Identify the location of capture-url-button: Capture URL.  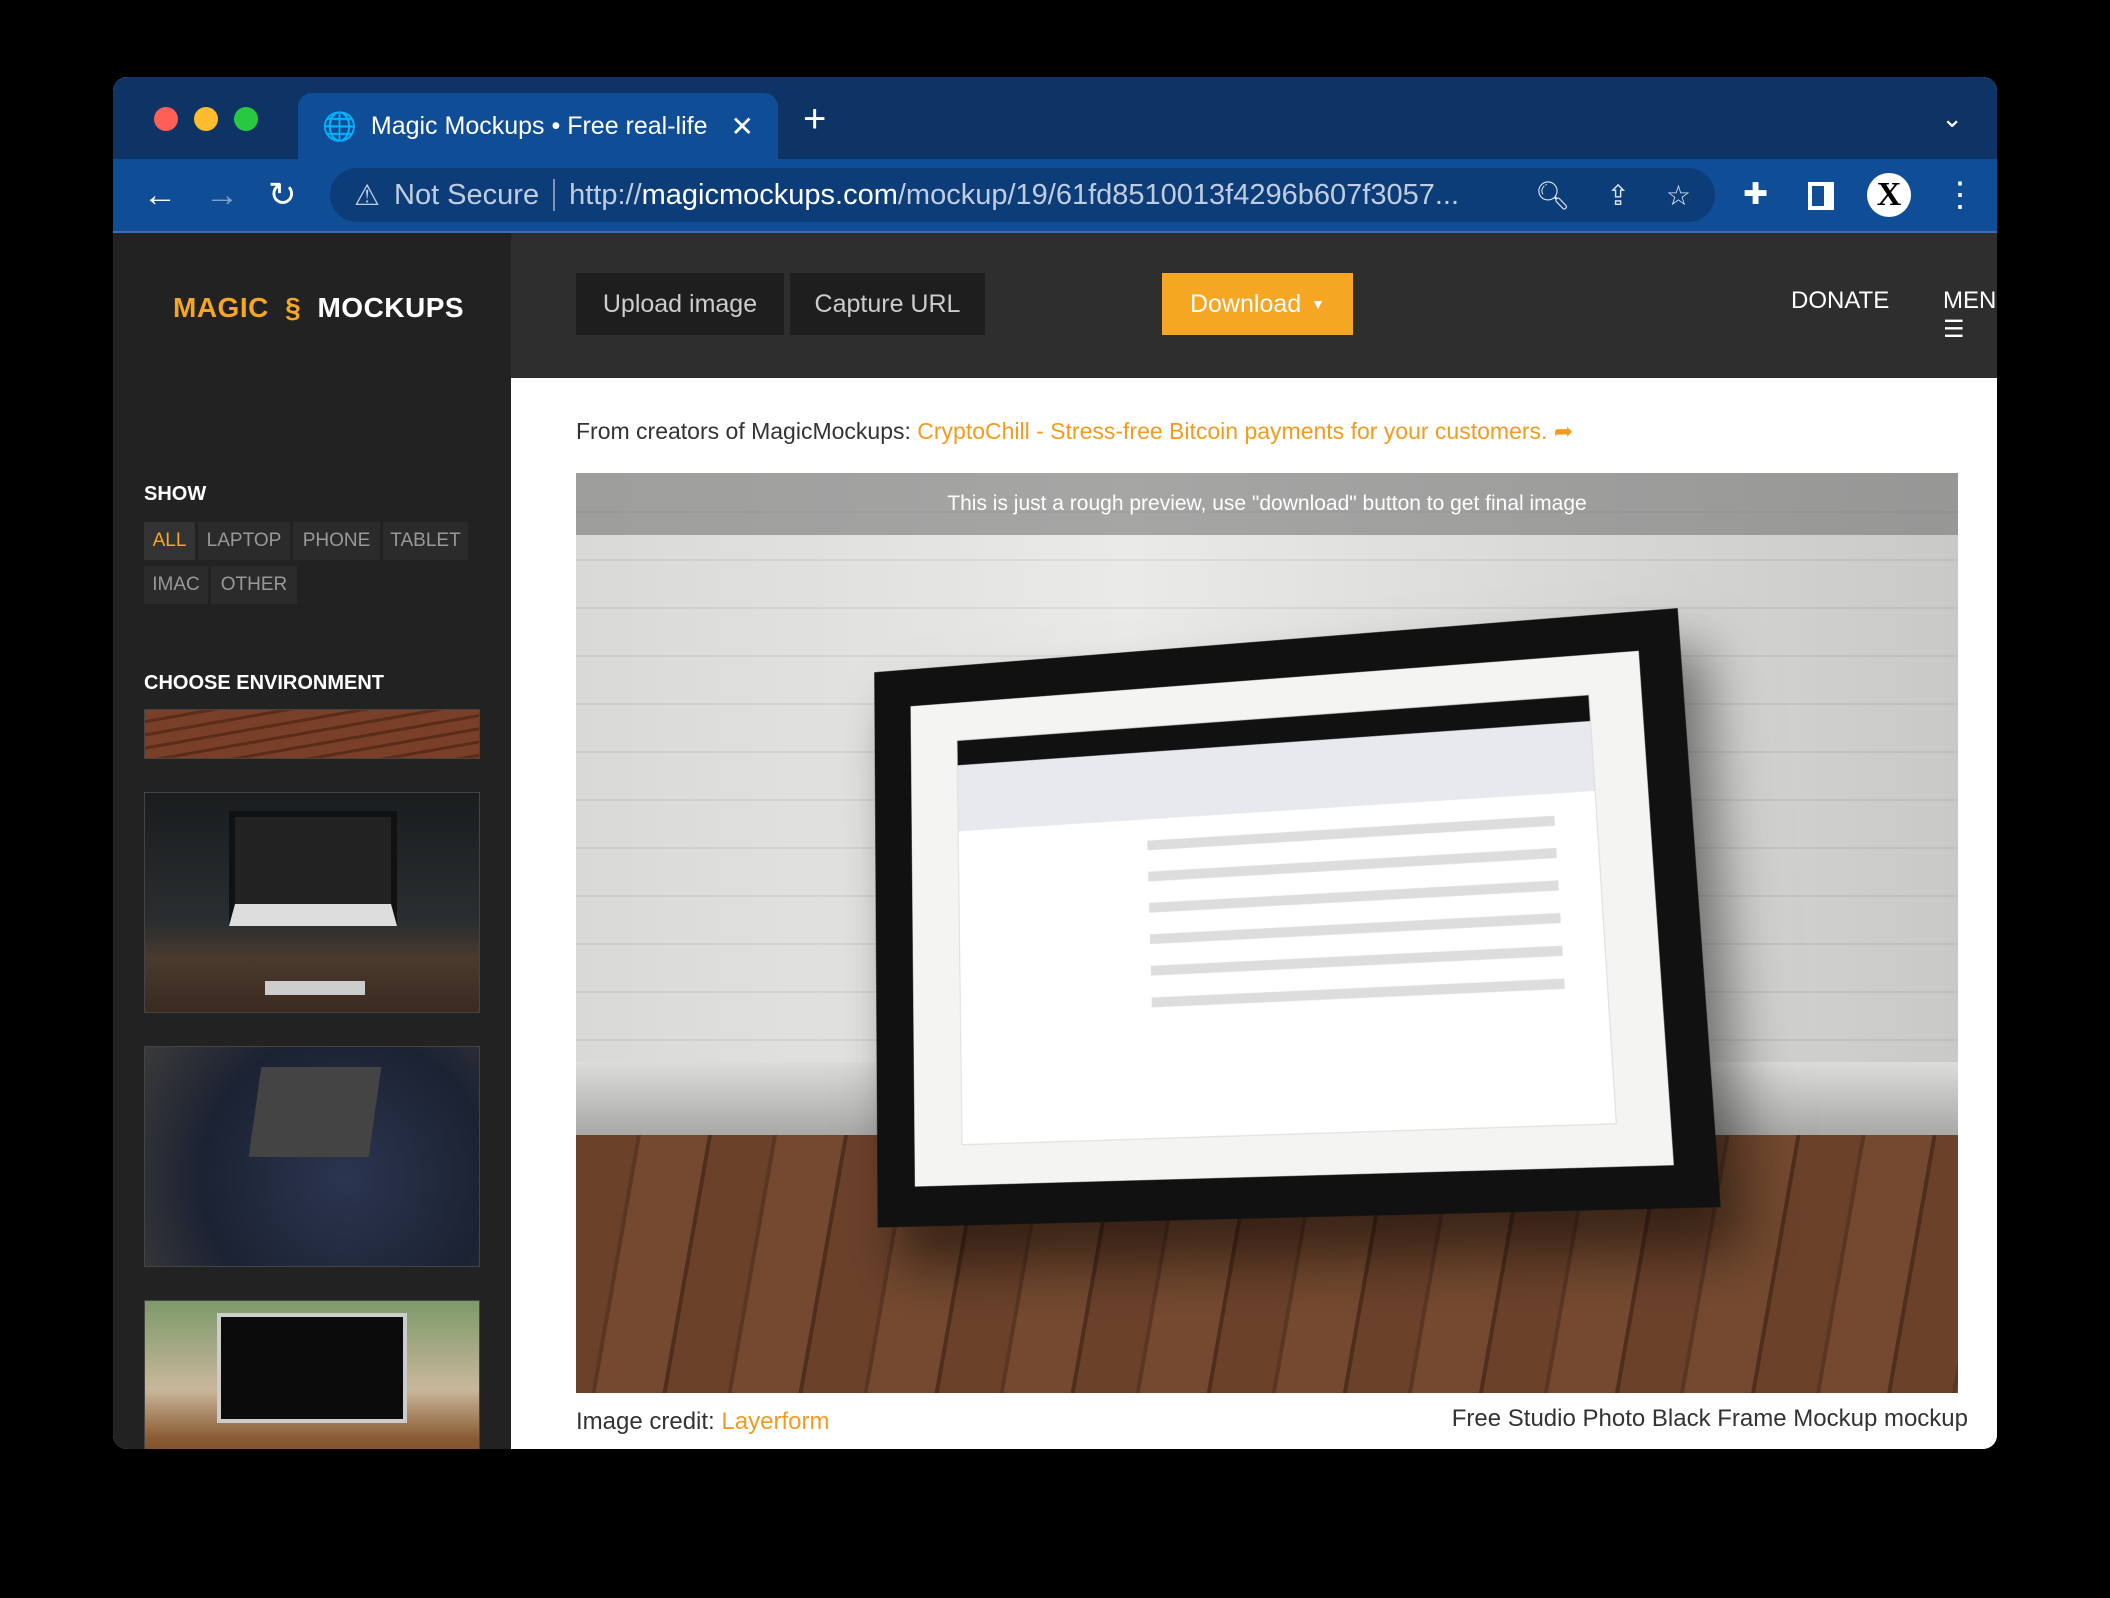
(887, 304).